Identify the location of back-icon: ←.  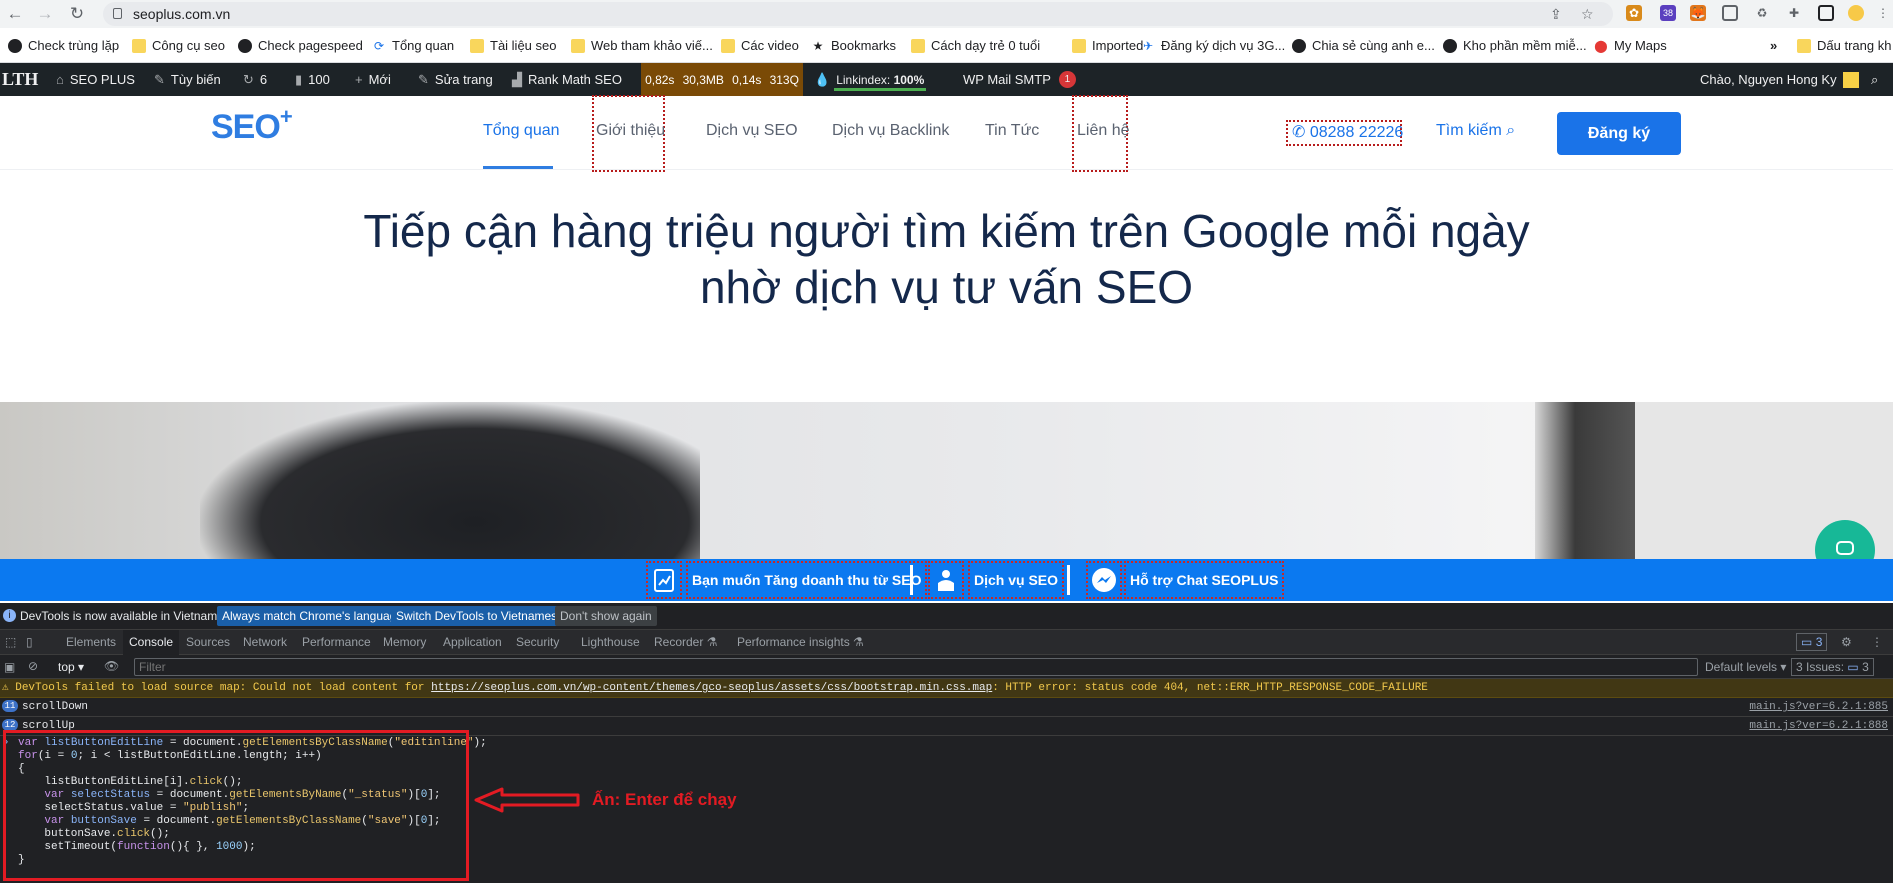
(15, 14).